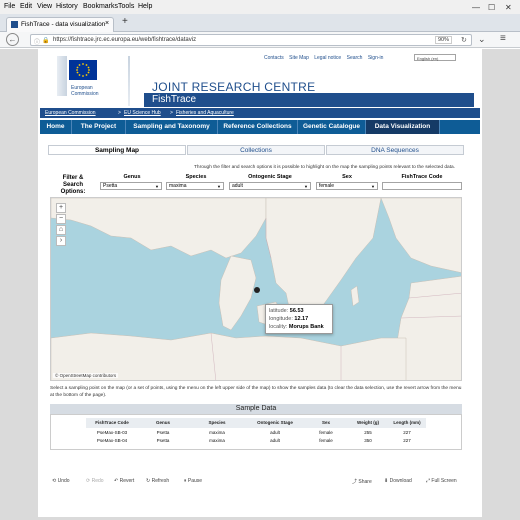  Describe the element at coordinates (309, 100) in the screenshot. I see `site-banner: FishTrace` at that location.